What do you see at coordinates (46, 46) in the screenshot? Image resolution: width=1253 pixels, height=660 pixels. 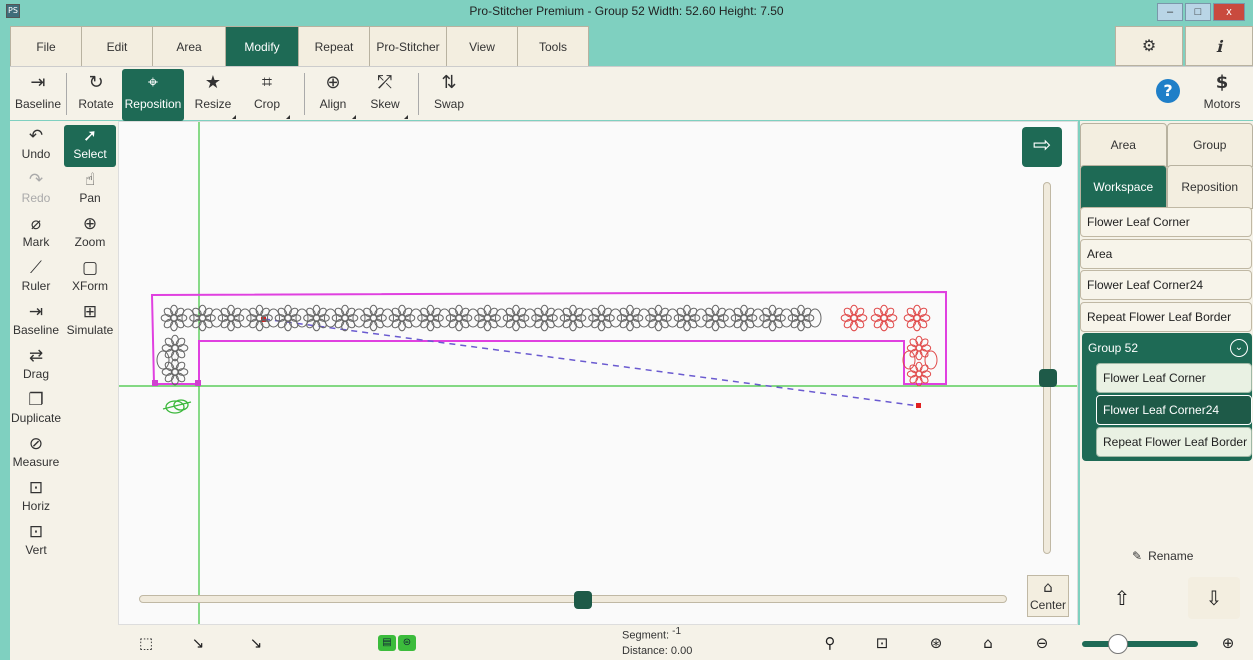 I see `tab-file: File` at bounding box center [46, 46].